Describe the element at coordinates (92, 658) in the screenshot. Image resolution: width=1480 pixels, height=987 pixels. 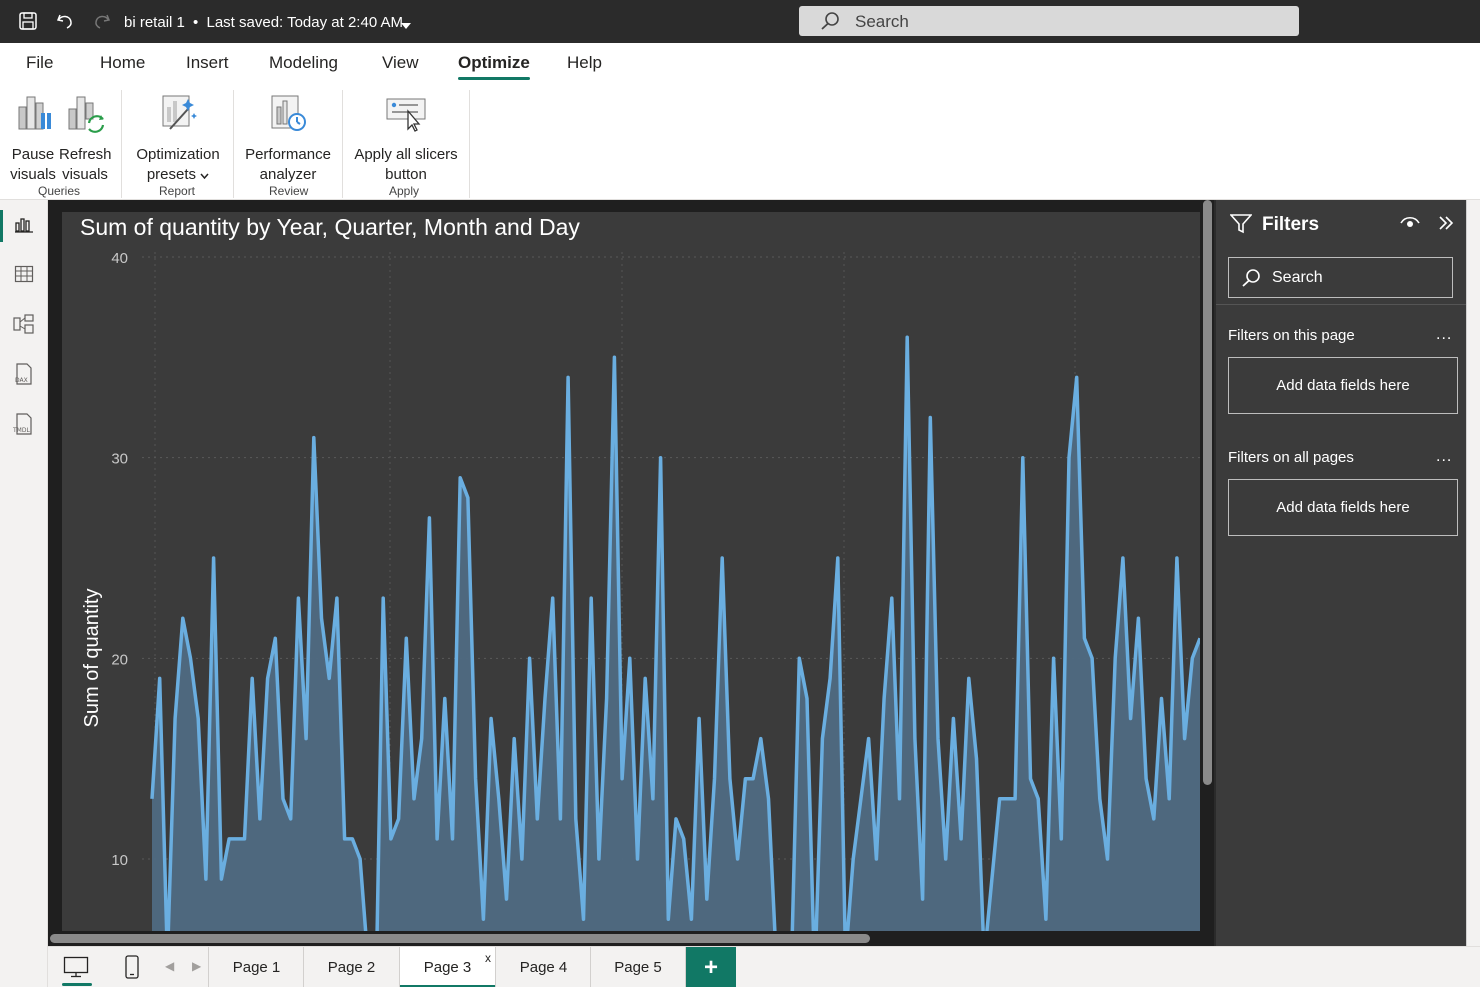
I see `y-axis-label: Sum of quantity` at that location.